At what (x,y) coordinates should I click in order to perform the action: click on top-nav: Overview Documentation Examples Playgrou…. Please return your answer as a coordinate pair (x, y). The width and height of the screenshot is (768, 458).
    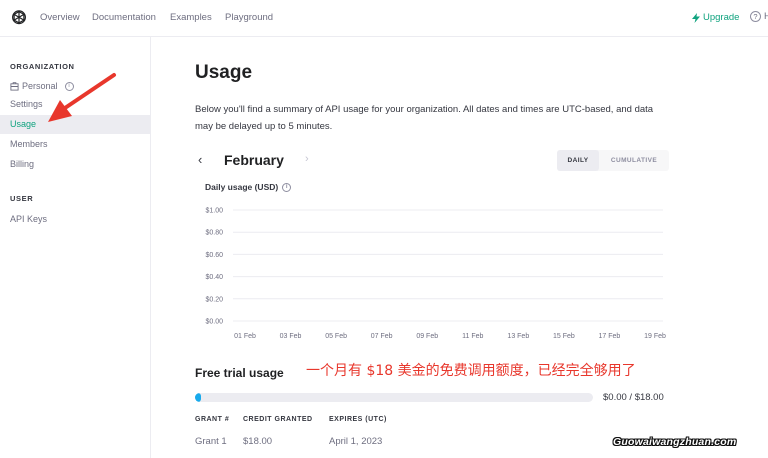
    Looking at the image, I should click on (384, 18).